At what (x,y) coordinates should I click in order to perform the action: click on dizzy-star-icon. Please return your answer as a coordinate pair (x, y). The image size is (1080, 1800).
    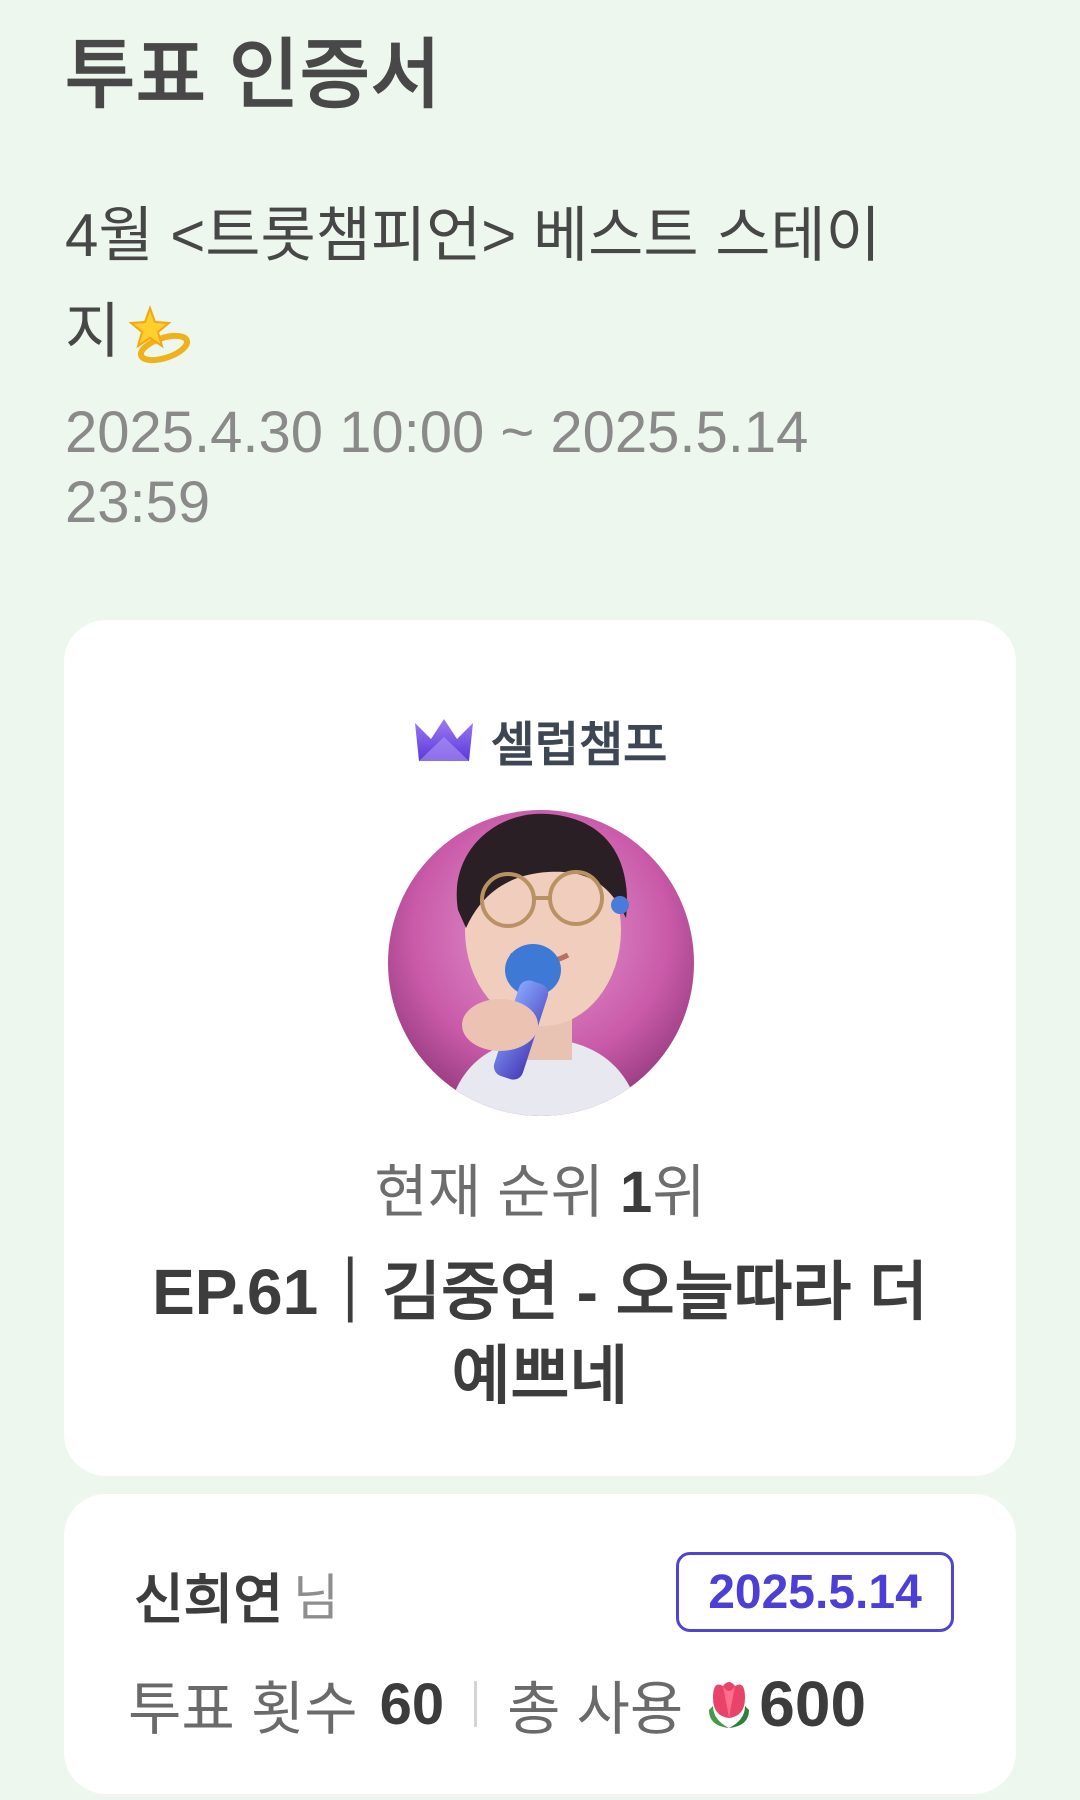
    Looking at the image, I should click on (159, 334).